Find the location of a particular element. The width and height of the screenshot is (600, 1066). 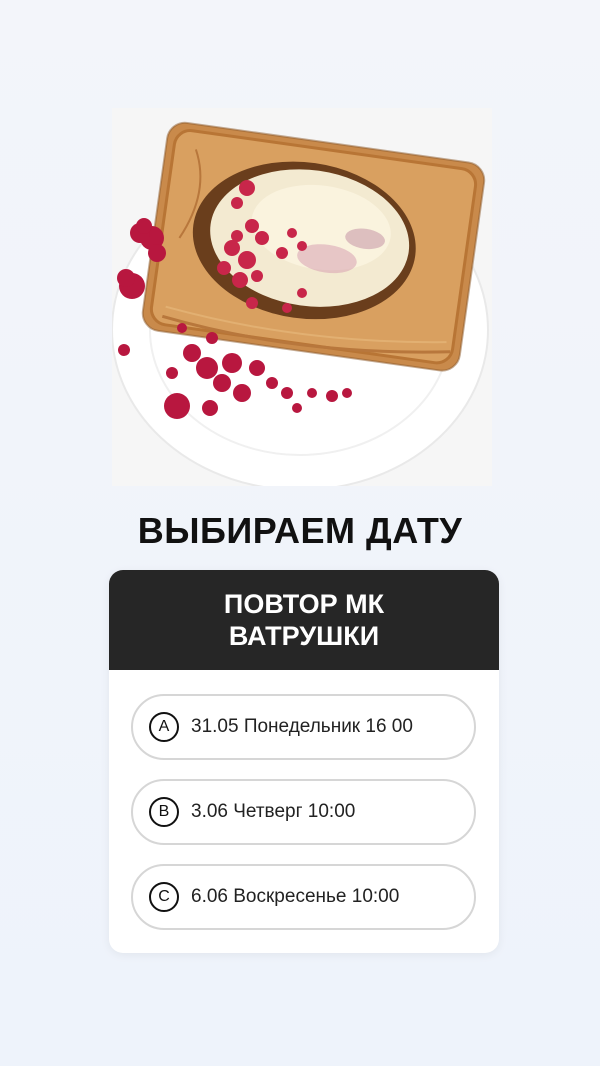

poll-option-c: C 6.06 Воскресенье 10:00 is located at coordinates (303, 897).